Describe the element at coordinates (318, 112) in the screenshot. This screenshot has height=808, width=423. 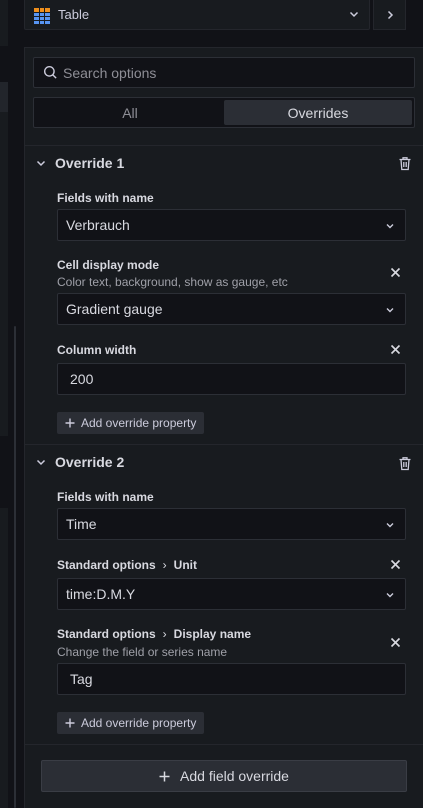
I see `tab-overrides: Overrides` at that location.